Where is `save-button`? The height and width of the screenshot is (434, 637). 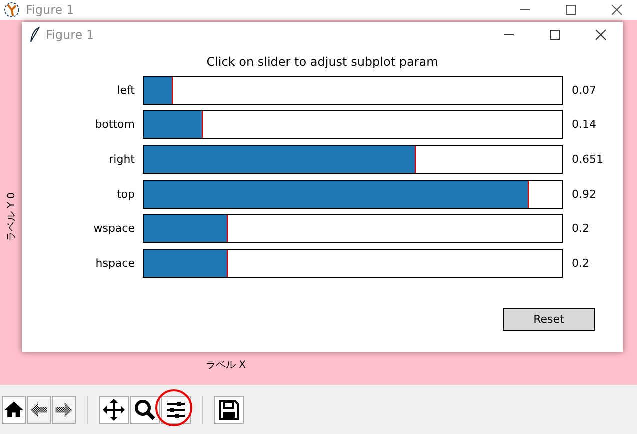
save-button is located at coordinates (229, 410).